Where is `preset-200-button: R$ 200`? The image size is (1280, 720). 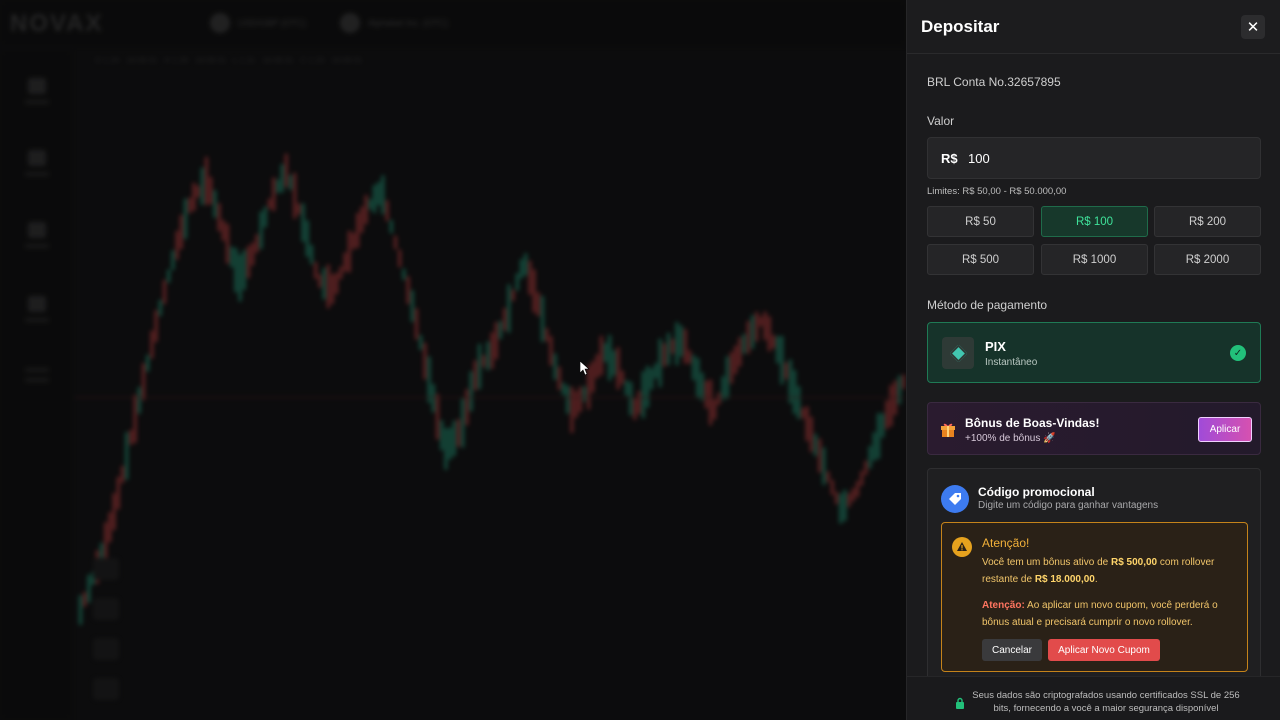
preset-200-button: R$ 200 is located at coordinates (1207, 221).